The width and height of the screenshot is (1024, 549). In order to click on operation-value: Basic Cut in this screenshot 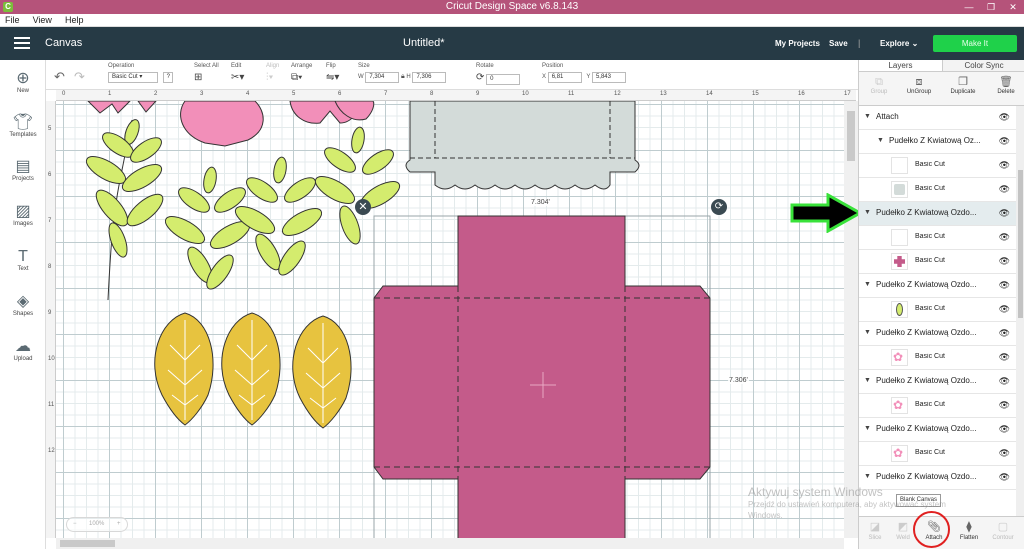, I will do `click(125, 77)`.